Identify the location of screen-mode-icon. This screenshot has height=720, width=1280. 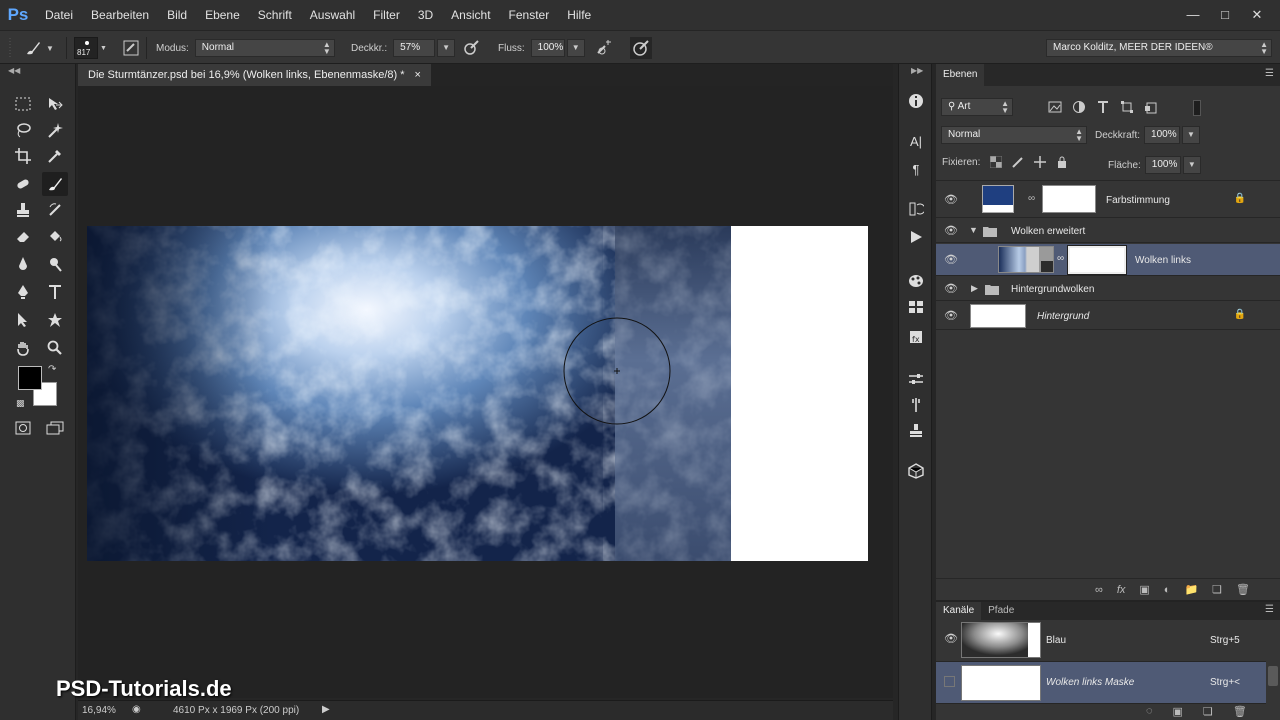
(55, 428).